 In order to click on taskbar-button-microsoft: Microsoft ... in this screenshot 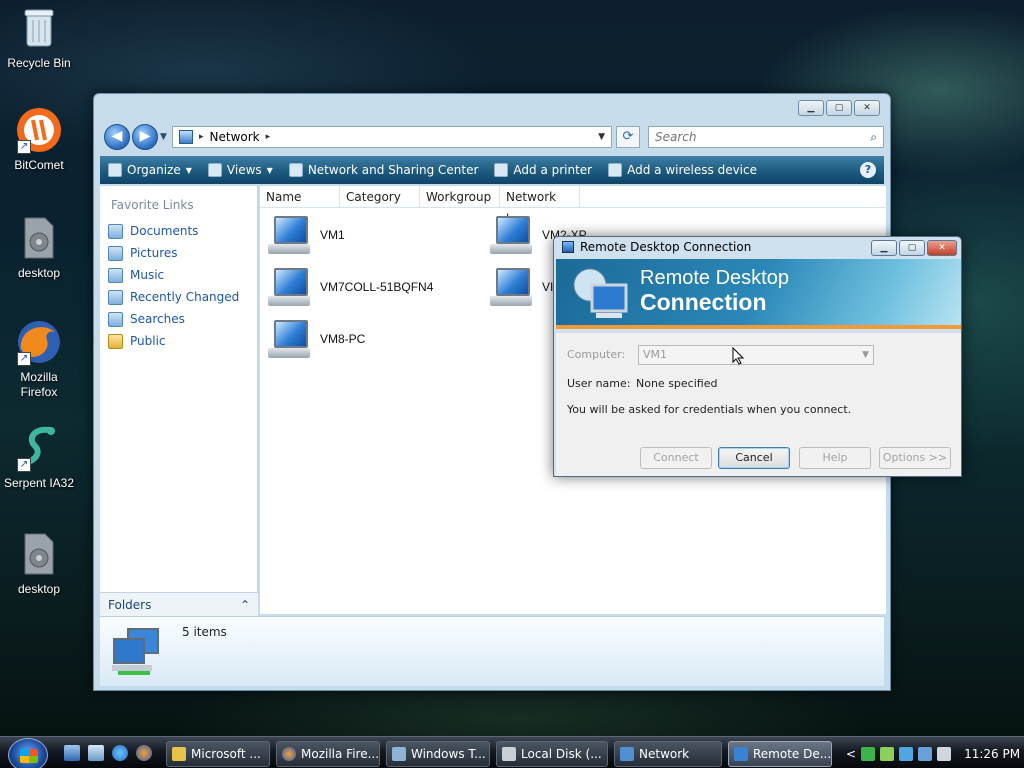, I will do `click(218, 754)`.